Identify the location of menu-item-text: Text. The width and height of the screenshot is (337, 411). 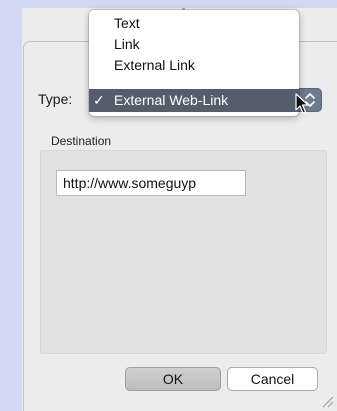
(194, 23).